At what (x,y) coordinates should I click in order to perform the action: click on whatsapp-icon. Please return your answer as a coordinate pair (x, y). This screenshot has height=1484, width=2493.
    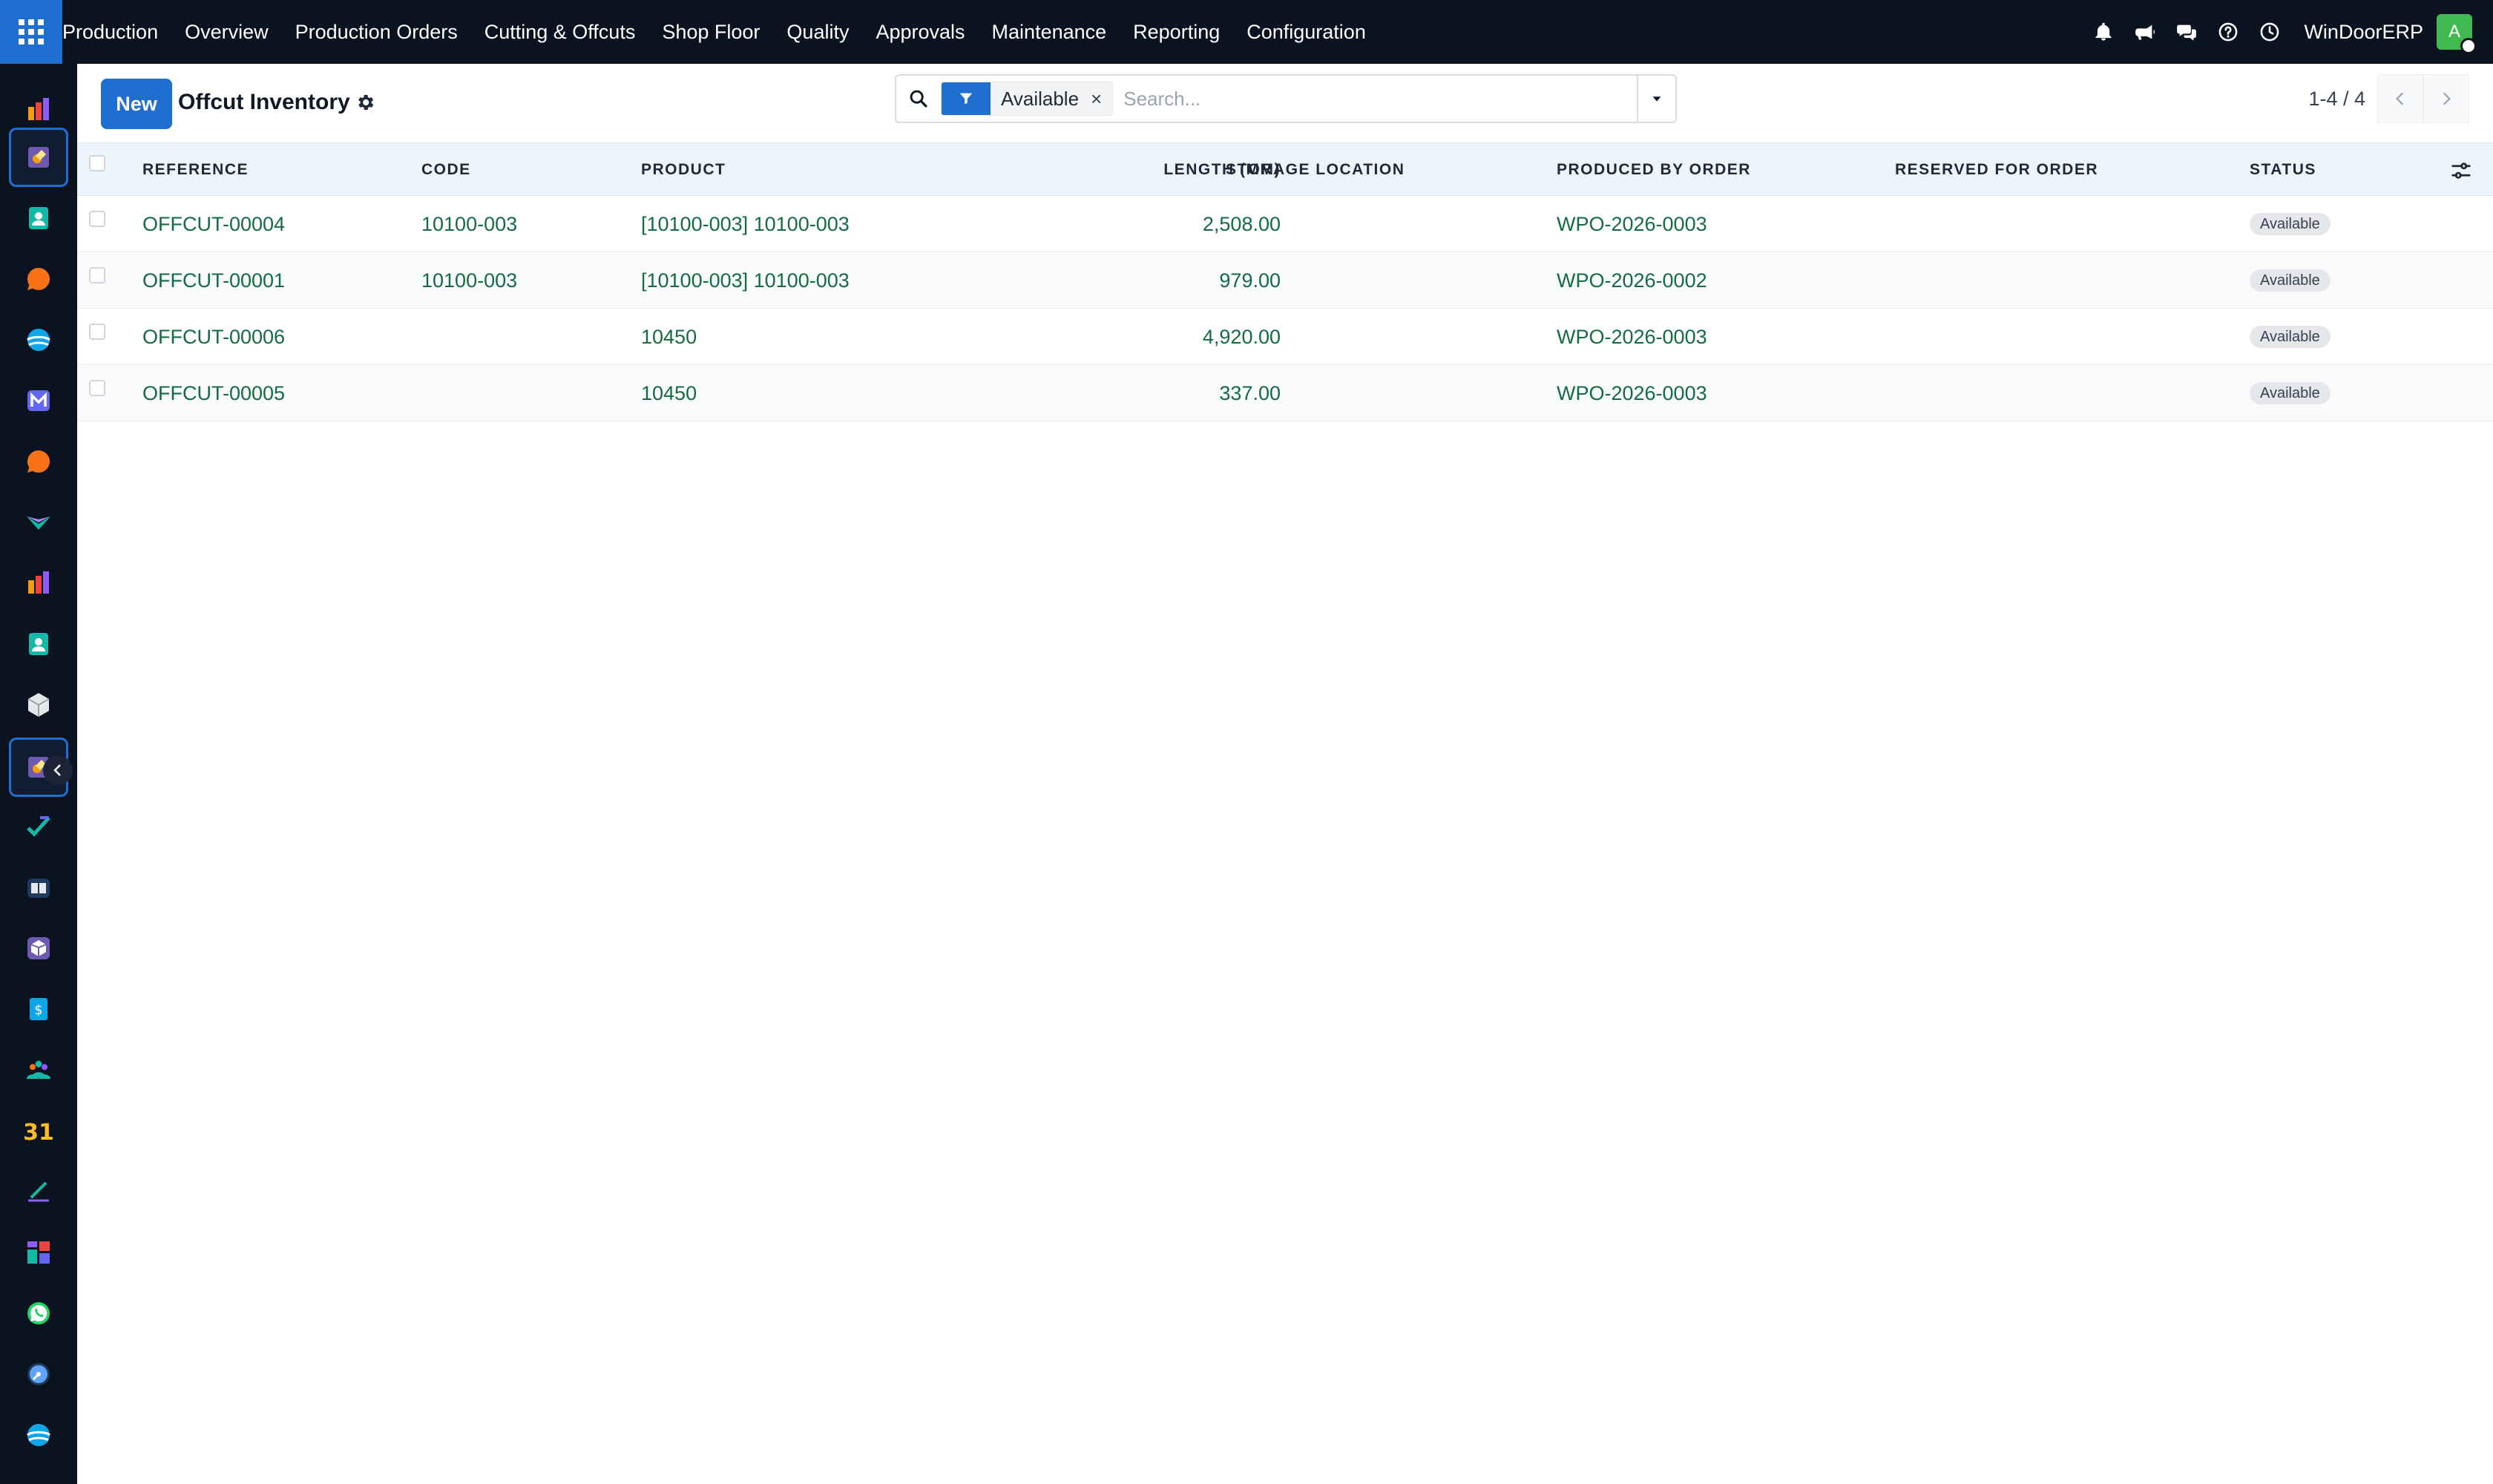
    Looking at the image, I should click on (38, 1252).